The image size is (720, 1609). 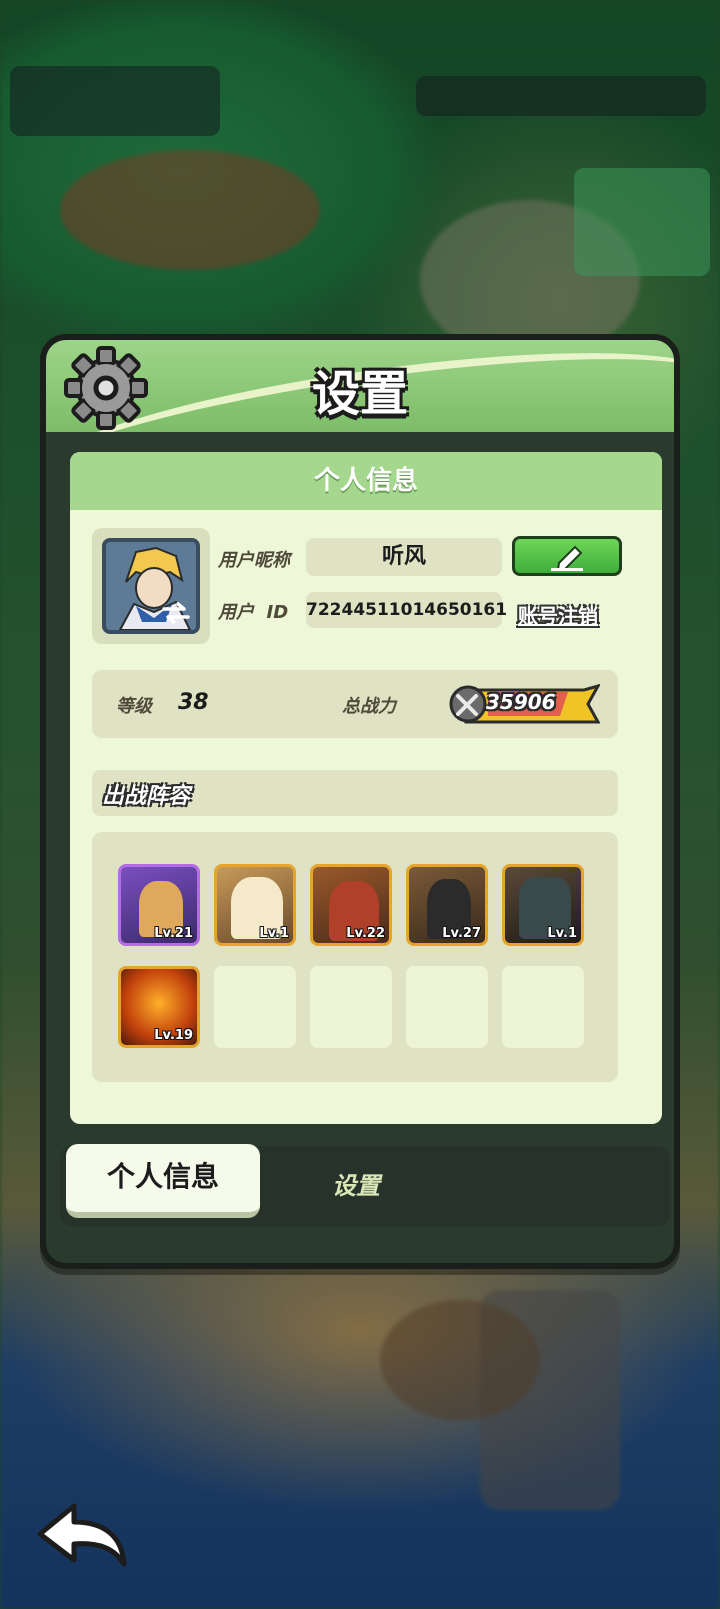 I want to click on edit-nickname-button, so click(x=567, y=556).